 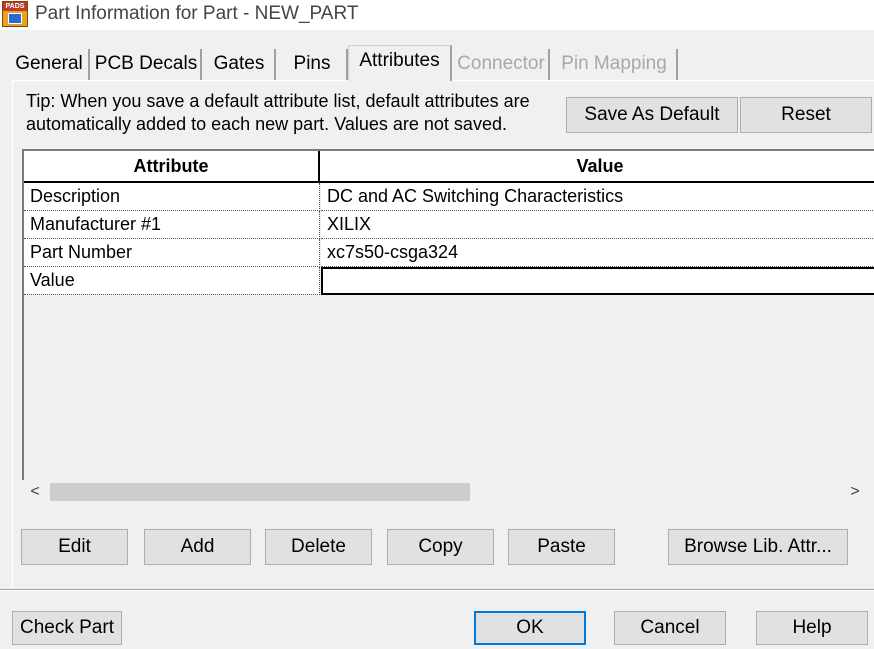 I want to click on cancel-button: Cancel, so click(x=670, y=628).